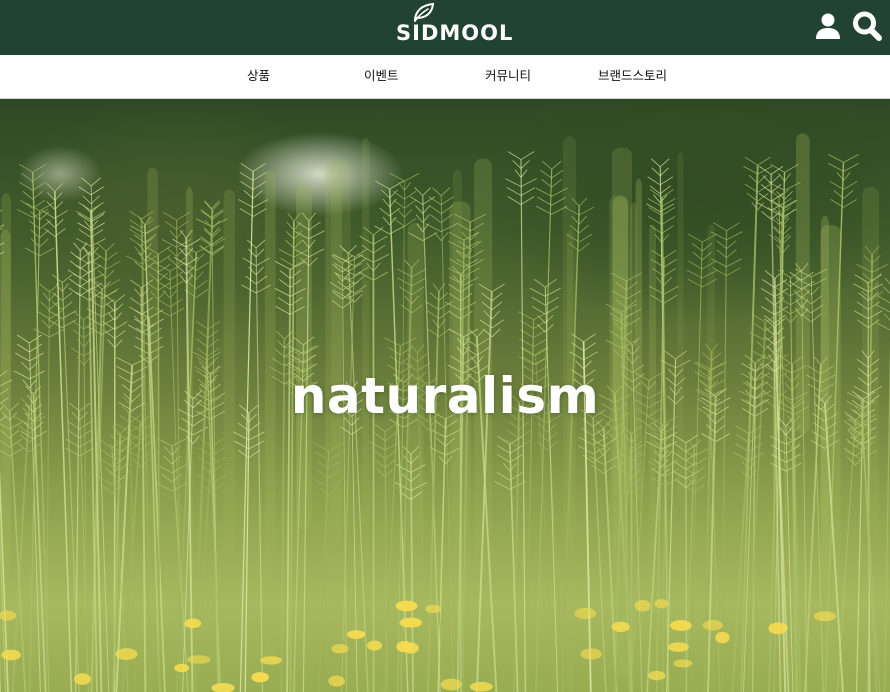 This screenshot has height=692, width=890. Describe the element at coordinates (632, 76) in the screenshot. I see `nav-item-brand-story: 브랜드스토리` at that location.